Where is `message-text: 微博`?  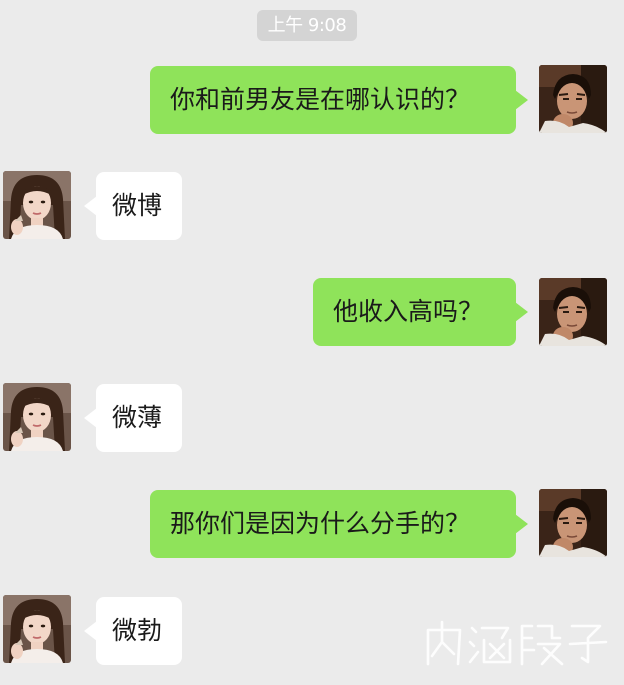 message-text: 微博 is located at coordinates (137, 205).